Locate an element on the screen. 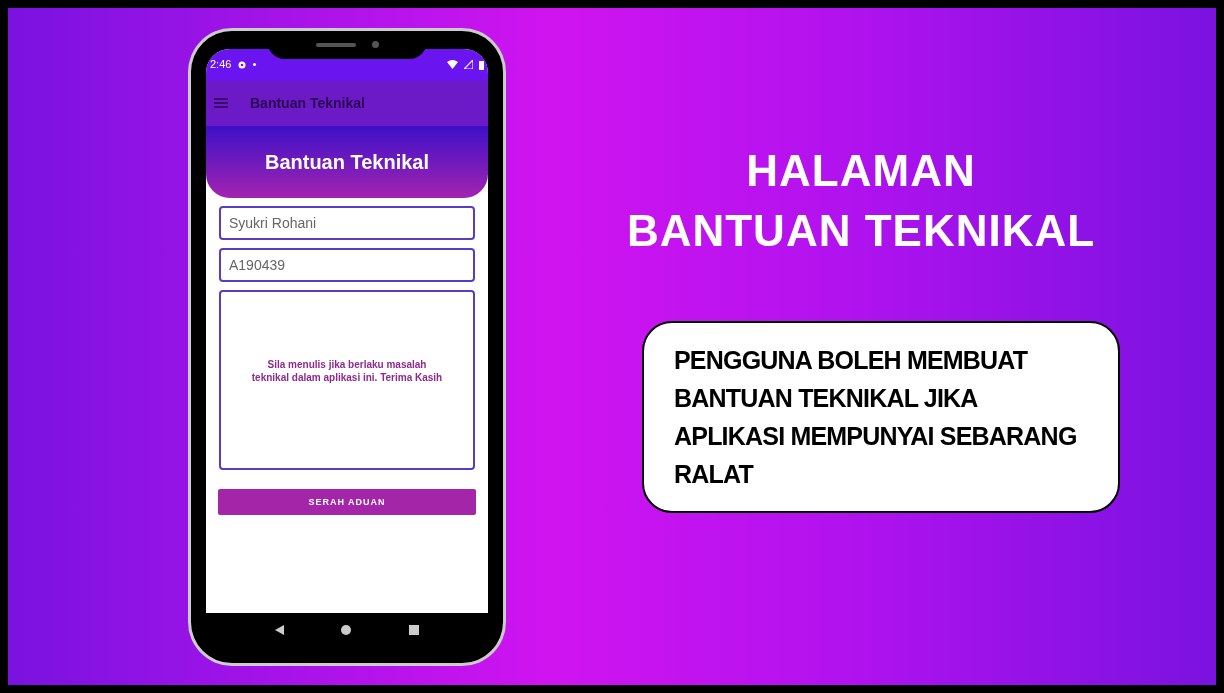  message-field: Sila menulis jika berlaku masalah teknikal dalam aplikasi ini. Terima Kasih is located at coordinates (347, 379).